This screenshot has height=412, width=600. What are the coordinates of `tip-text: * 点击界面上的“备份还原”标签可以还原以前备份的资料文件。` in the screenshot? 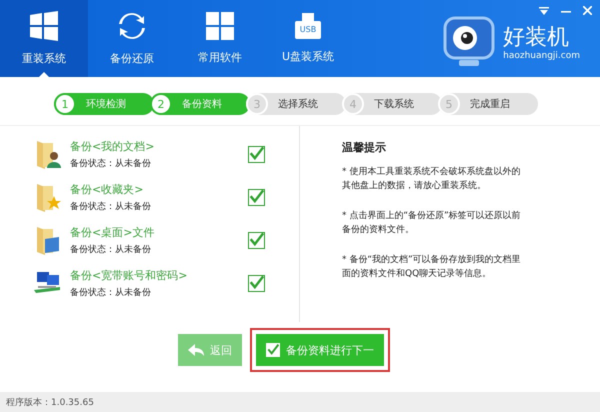 It's located at (432, 223).